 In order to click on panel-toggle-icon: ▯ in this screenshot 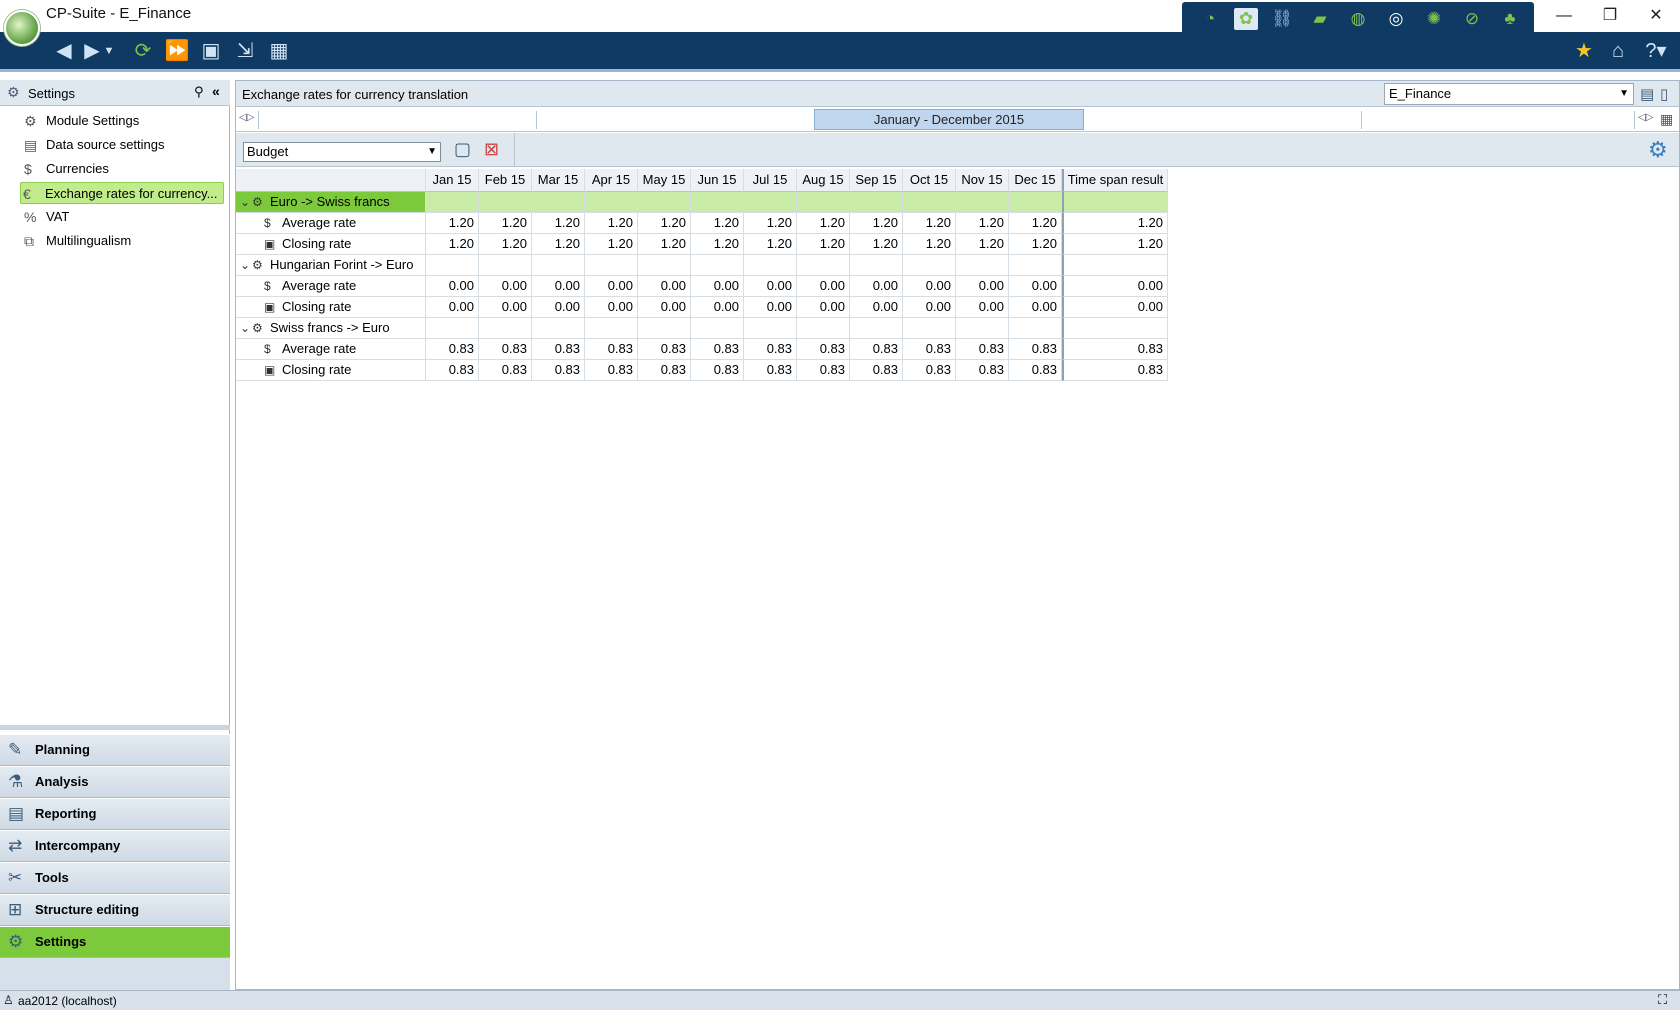, I will do `click(1664, 94)`.